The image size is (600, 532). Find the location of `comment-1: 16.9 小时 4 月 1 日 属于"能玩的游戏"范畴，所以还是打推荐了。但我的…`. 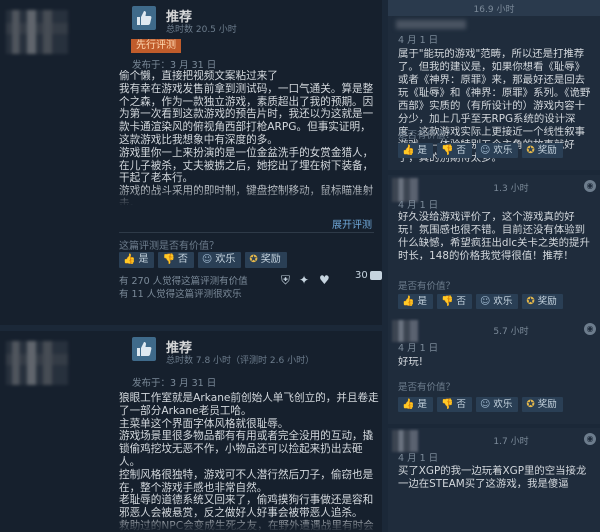

comment-1: 16.9 小时 4 月 1 日 属于"能玩的游戏"范畴，所以还是打推荐了。但我的… is located at coordinates (494, 85).